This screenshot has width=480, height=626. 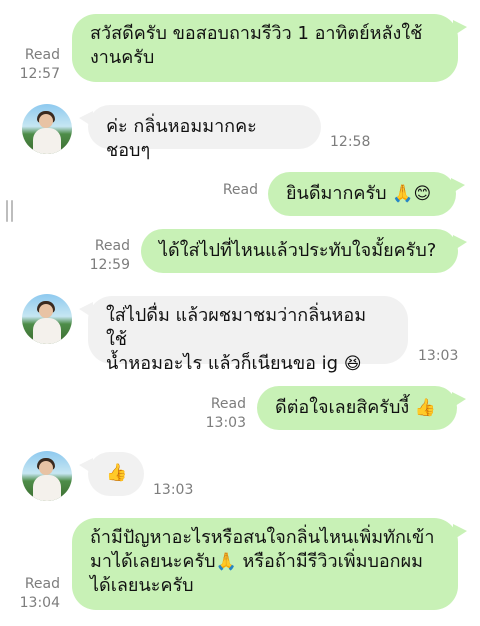 I want to click on message-text: ยินดีมากครับ, so click(x=336, y=193).